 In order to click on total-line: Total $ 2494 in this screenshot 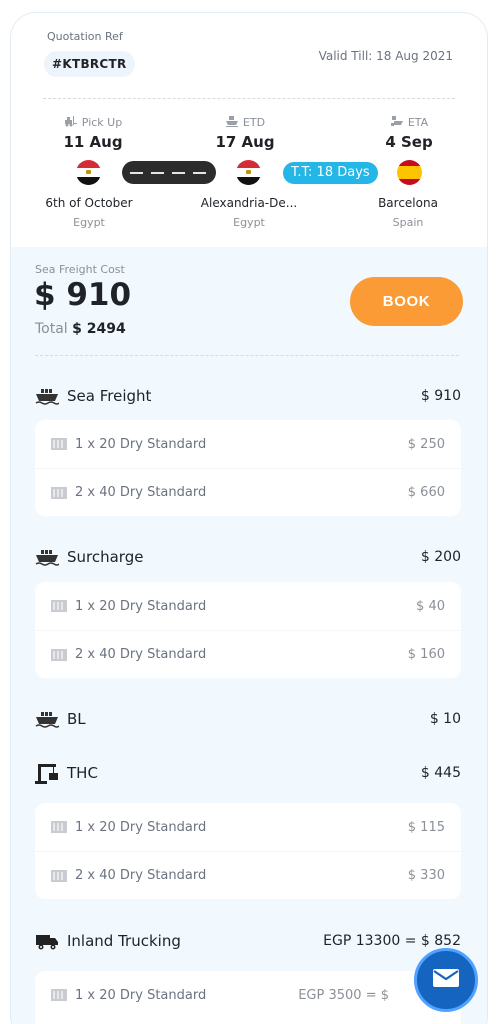, I will do `click(80, 329)`.